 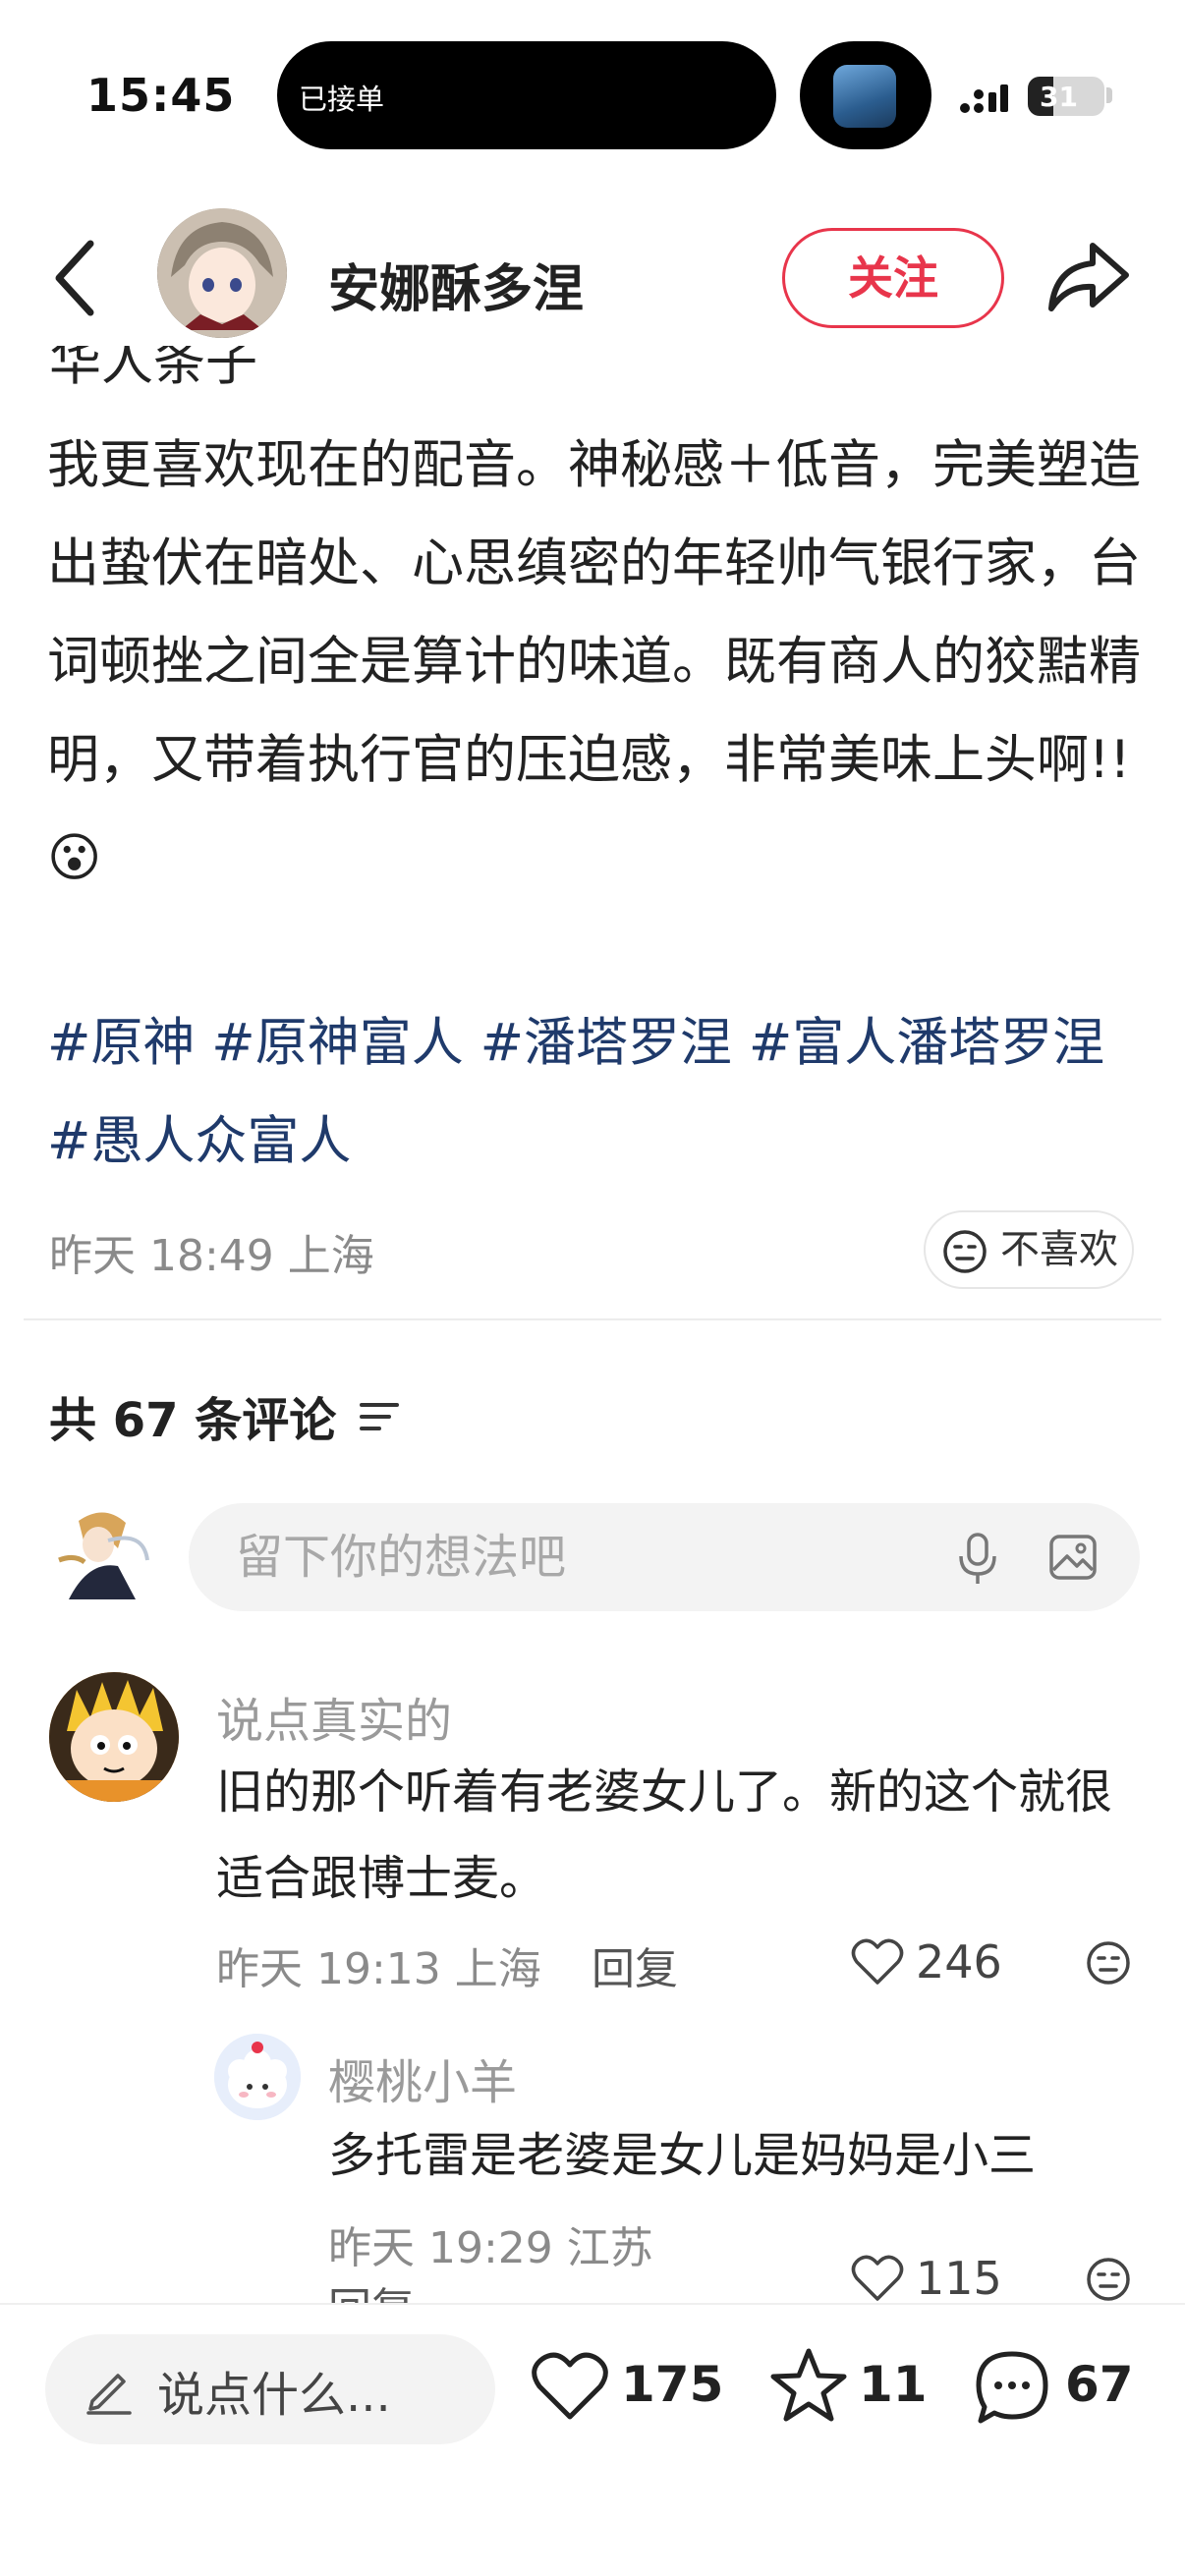 What do you see at coordinates (153, 368) in the screenshot?
I see `post-body-cut-line: 华人条子` at bounding box center [153, 368].